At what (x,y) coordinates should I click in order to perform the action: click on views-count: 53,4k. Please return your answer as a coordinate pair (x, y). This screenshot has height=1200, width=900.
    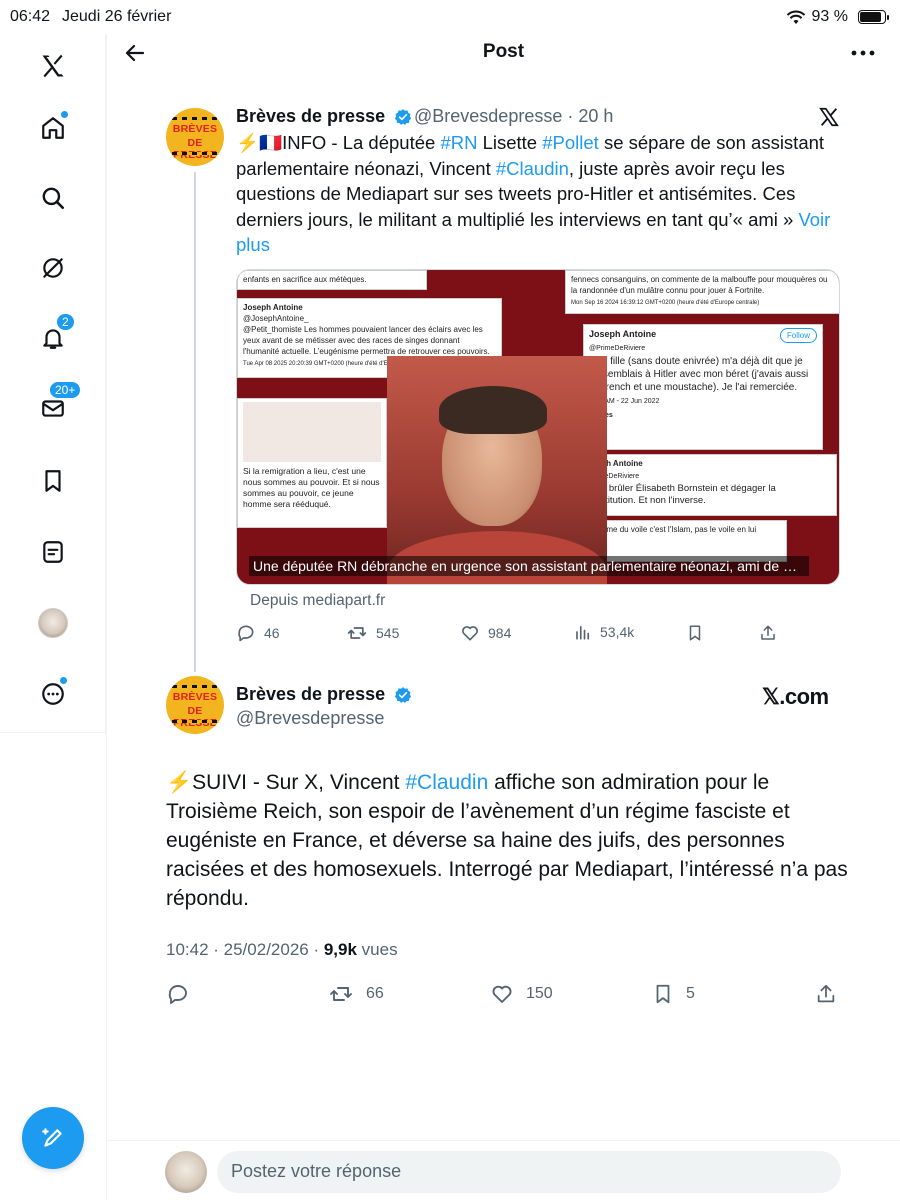
    Looking at the image, I should click on (617, 632).